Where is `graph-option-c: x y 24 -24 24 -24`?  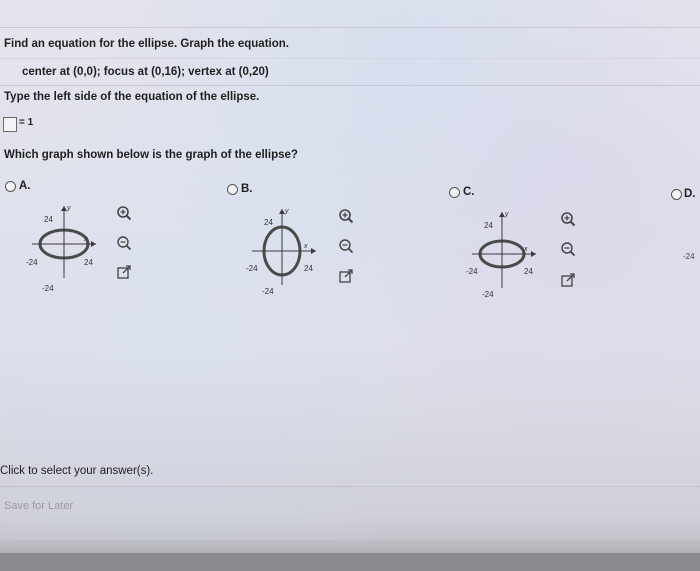
graph-option-c: x y 24 -24 24 -24 is located at coordinates (502, 252).